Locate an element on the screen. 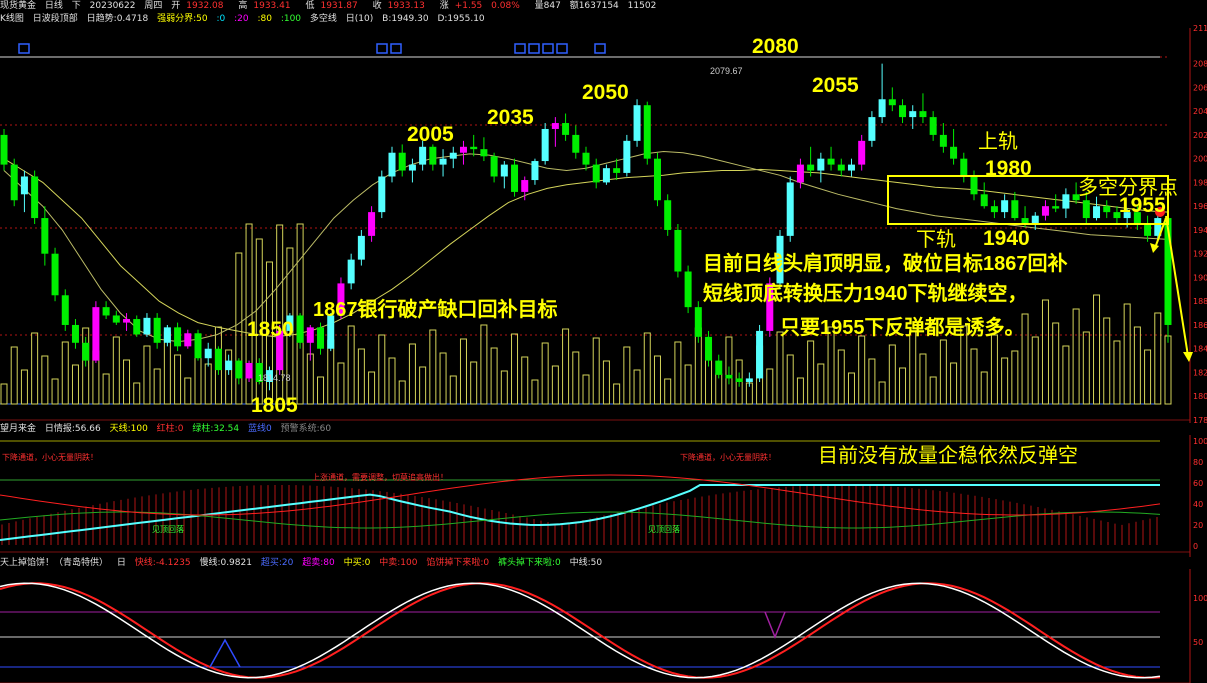 The width and height of the screenshot is (1207, 683). panel3-fast: 快线:-4.1235 is located at coordinates (162, 563).